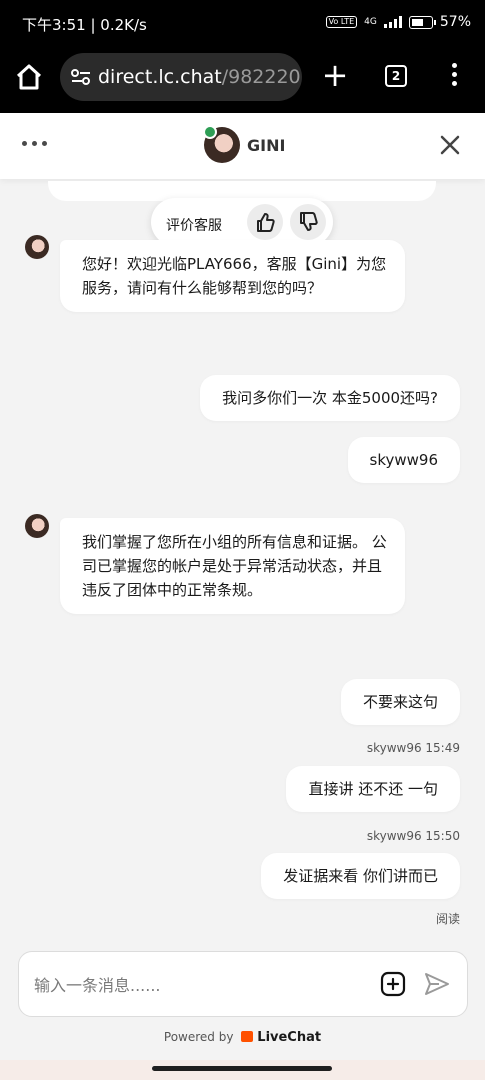 This screenshot has width=485, height=1080. I want to click on visitor-message: skyww96, so click(403, 460).